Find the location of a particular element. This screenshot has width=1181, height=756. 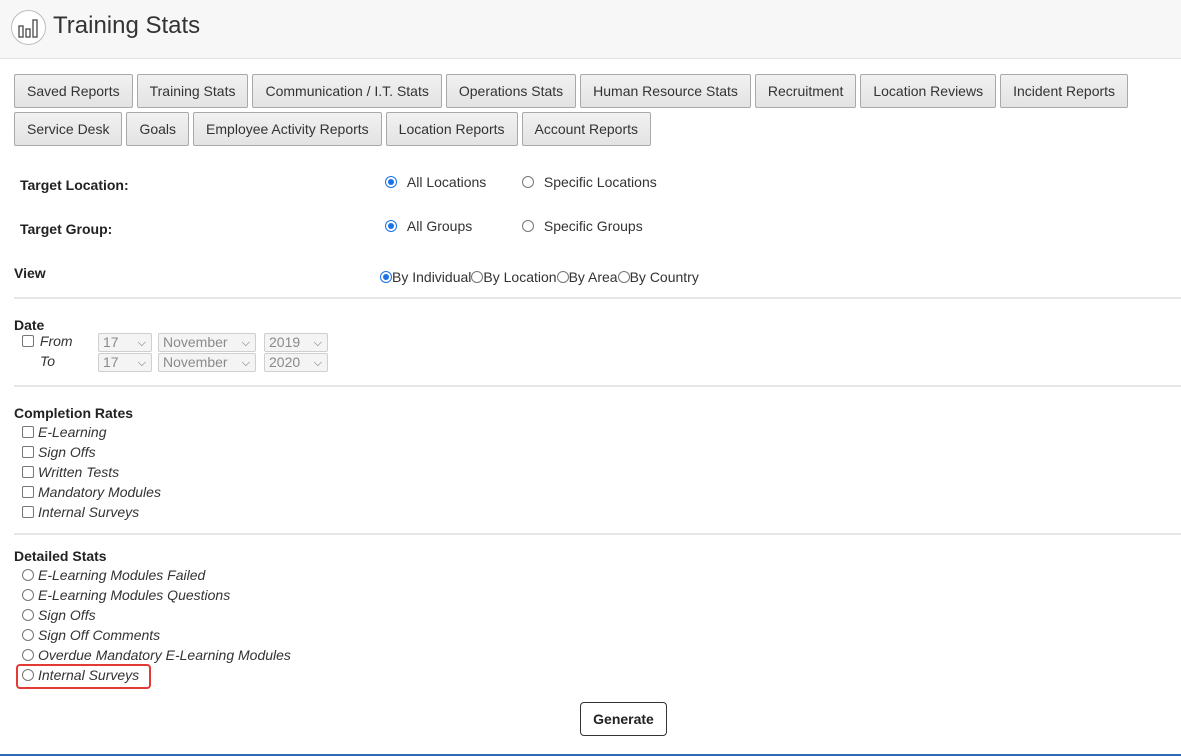

radio-sign-off-comments: Sign Off Comments is located at coordinates (91, 635).